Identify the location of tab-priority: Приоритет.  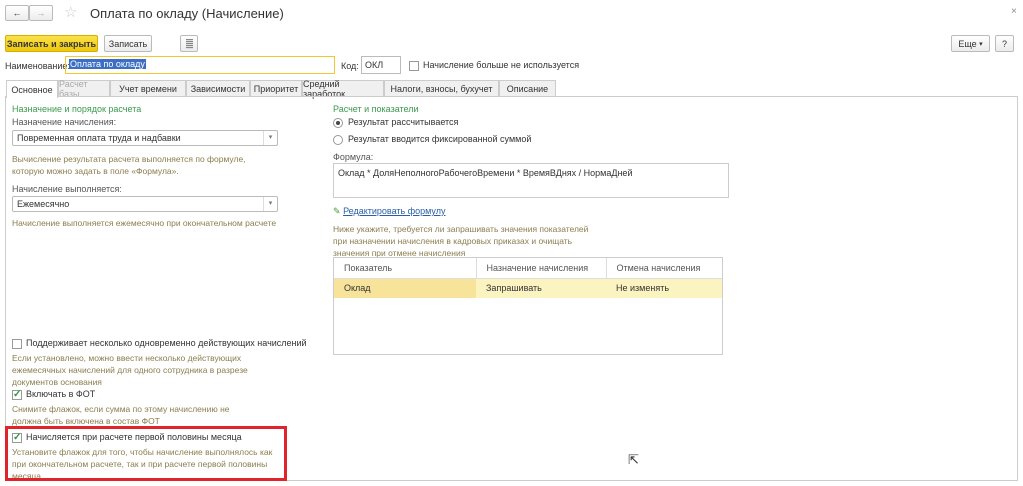
(276, 88).